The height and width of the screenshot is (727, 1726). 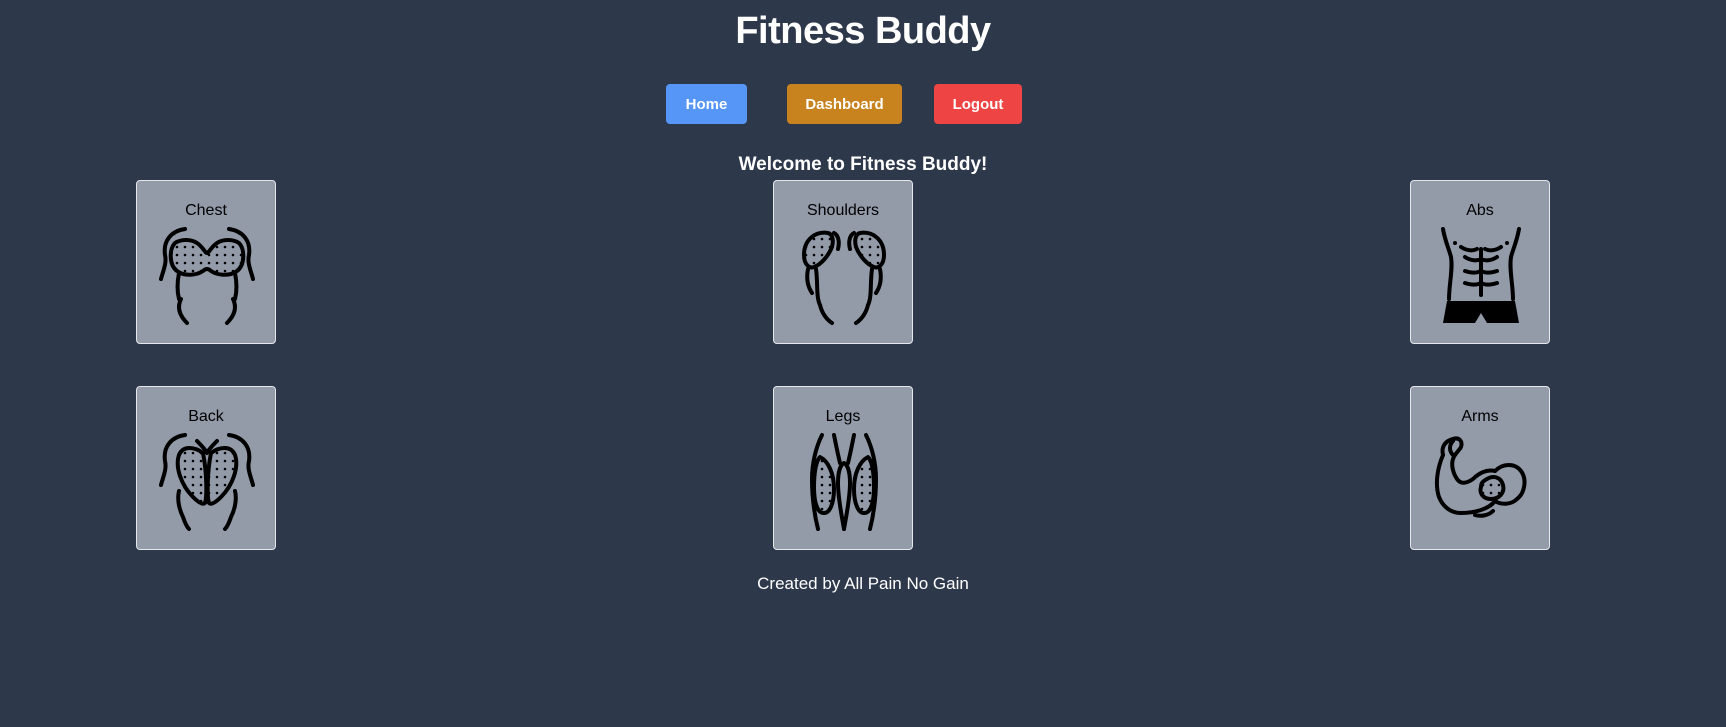 I want to click on muscle-card-abs: Abs, so click(x=1480, y=262).